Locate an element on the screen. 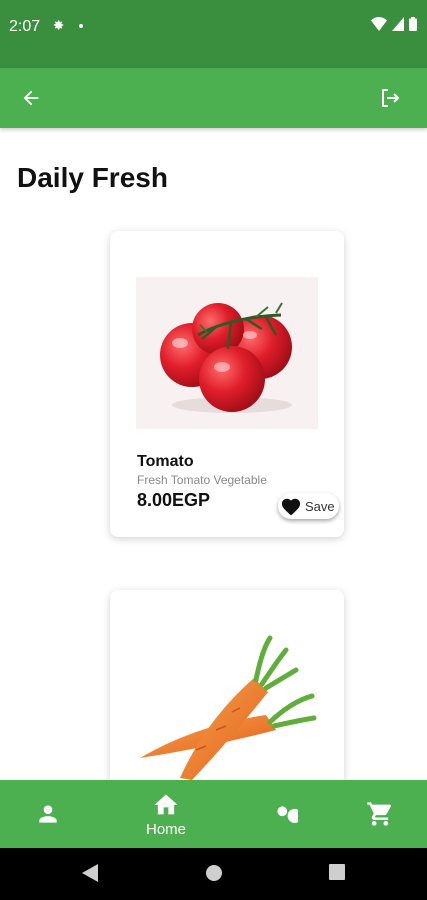 The height and width of the screenshot is (900, 427). save-label: Save is located at coordinates (320, 506).